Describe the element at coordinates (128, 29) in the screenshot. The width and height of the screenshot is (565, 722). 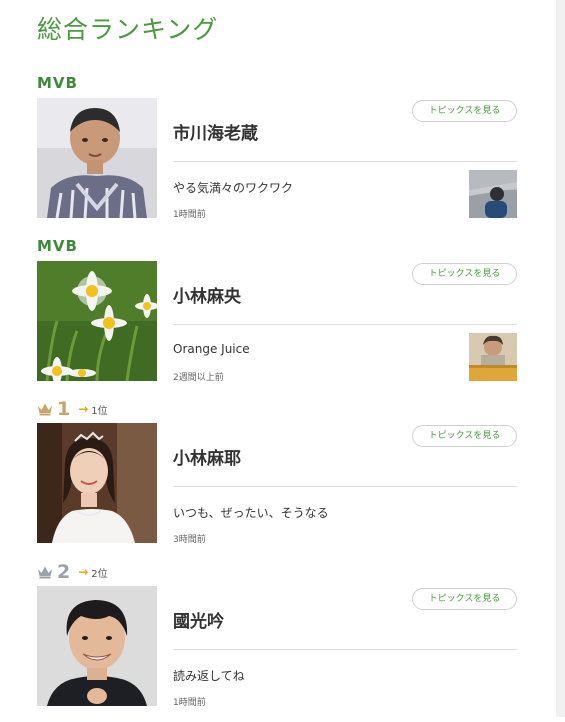
I see `page-title: 総合ランキング` at that location.